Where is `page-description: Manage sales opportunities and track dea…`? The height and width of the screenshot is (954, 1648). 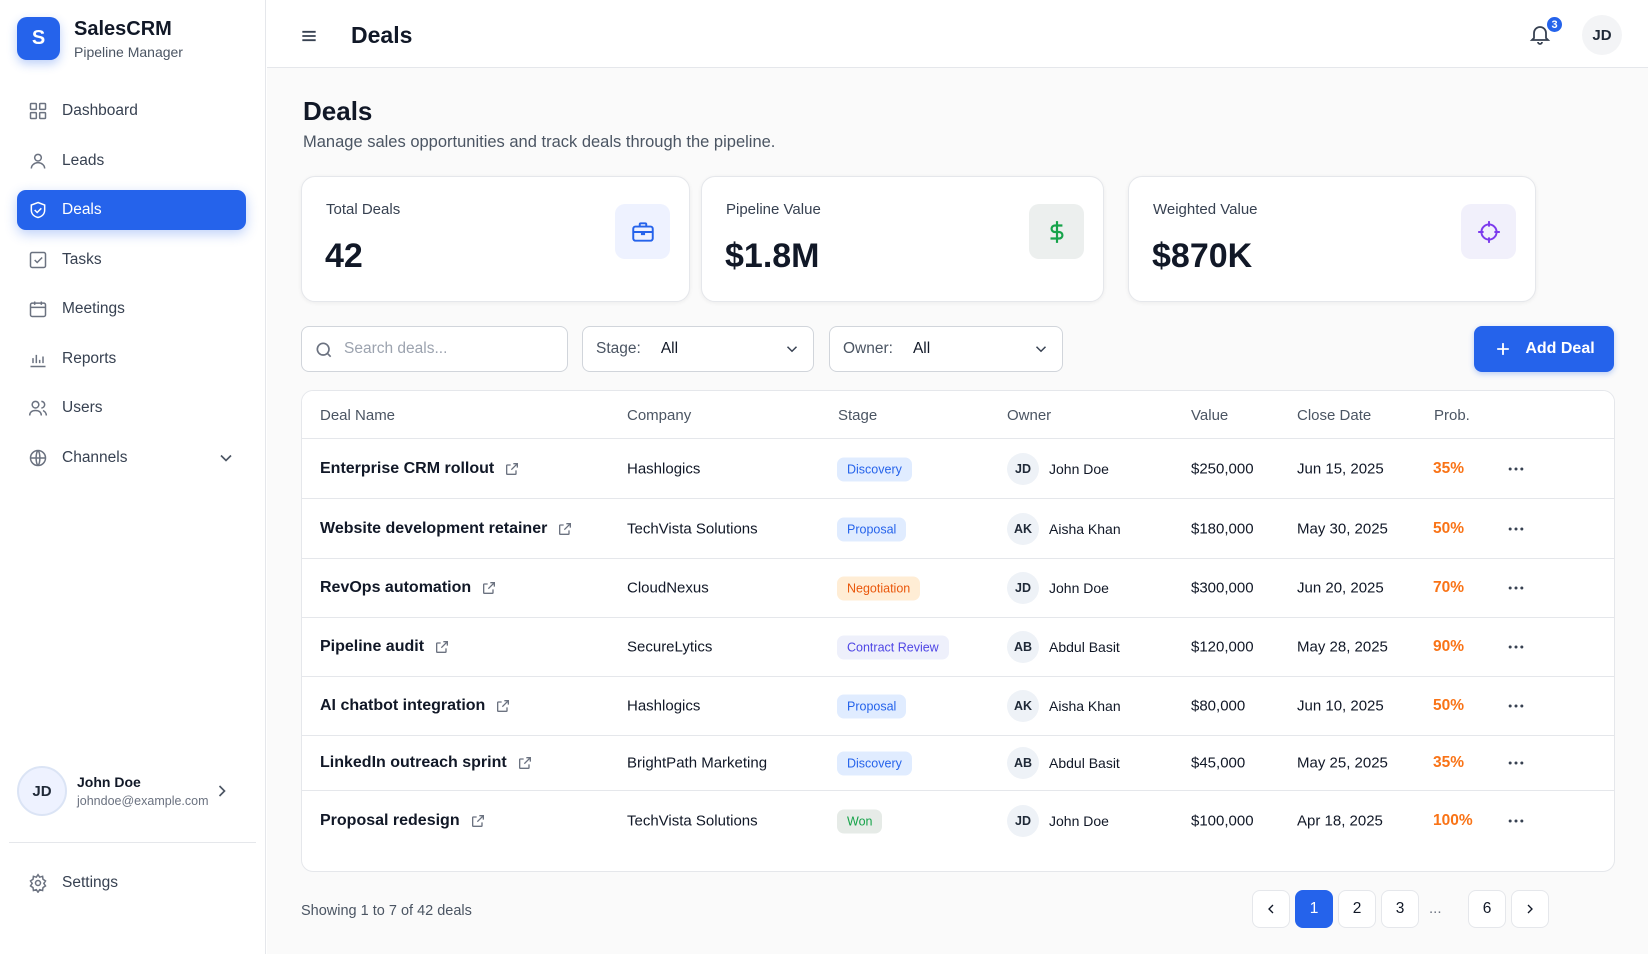 page-description: Manage sales opportunities and track dea… is located at coordinates (539, 142).